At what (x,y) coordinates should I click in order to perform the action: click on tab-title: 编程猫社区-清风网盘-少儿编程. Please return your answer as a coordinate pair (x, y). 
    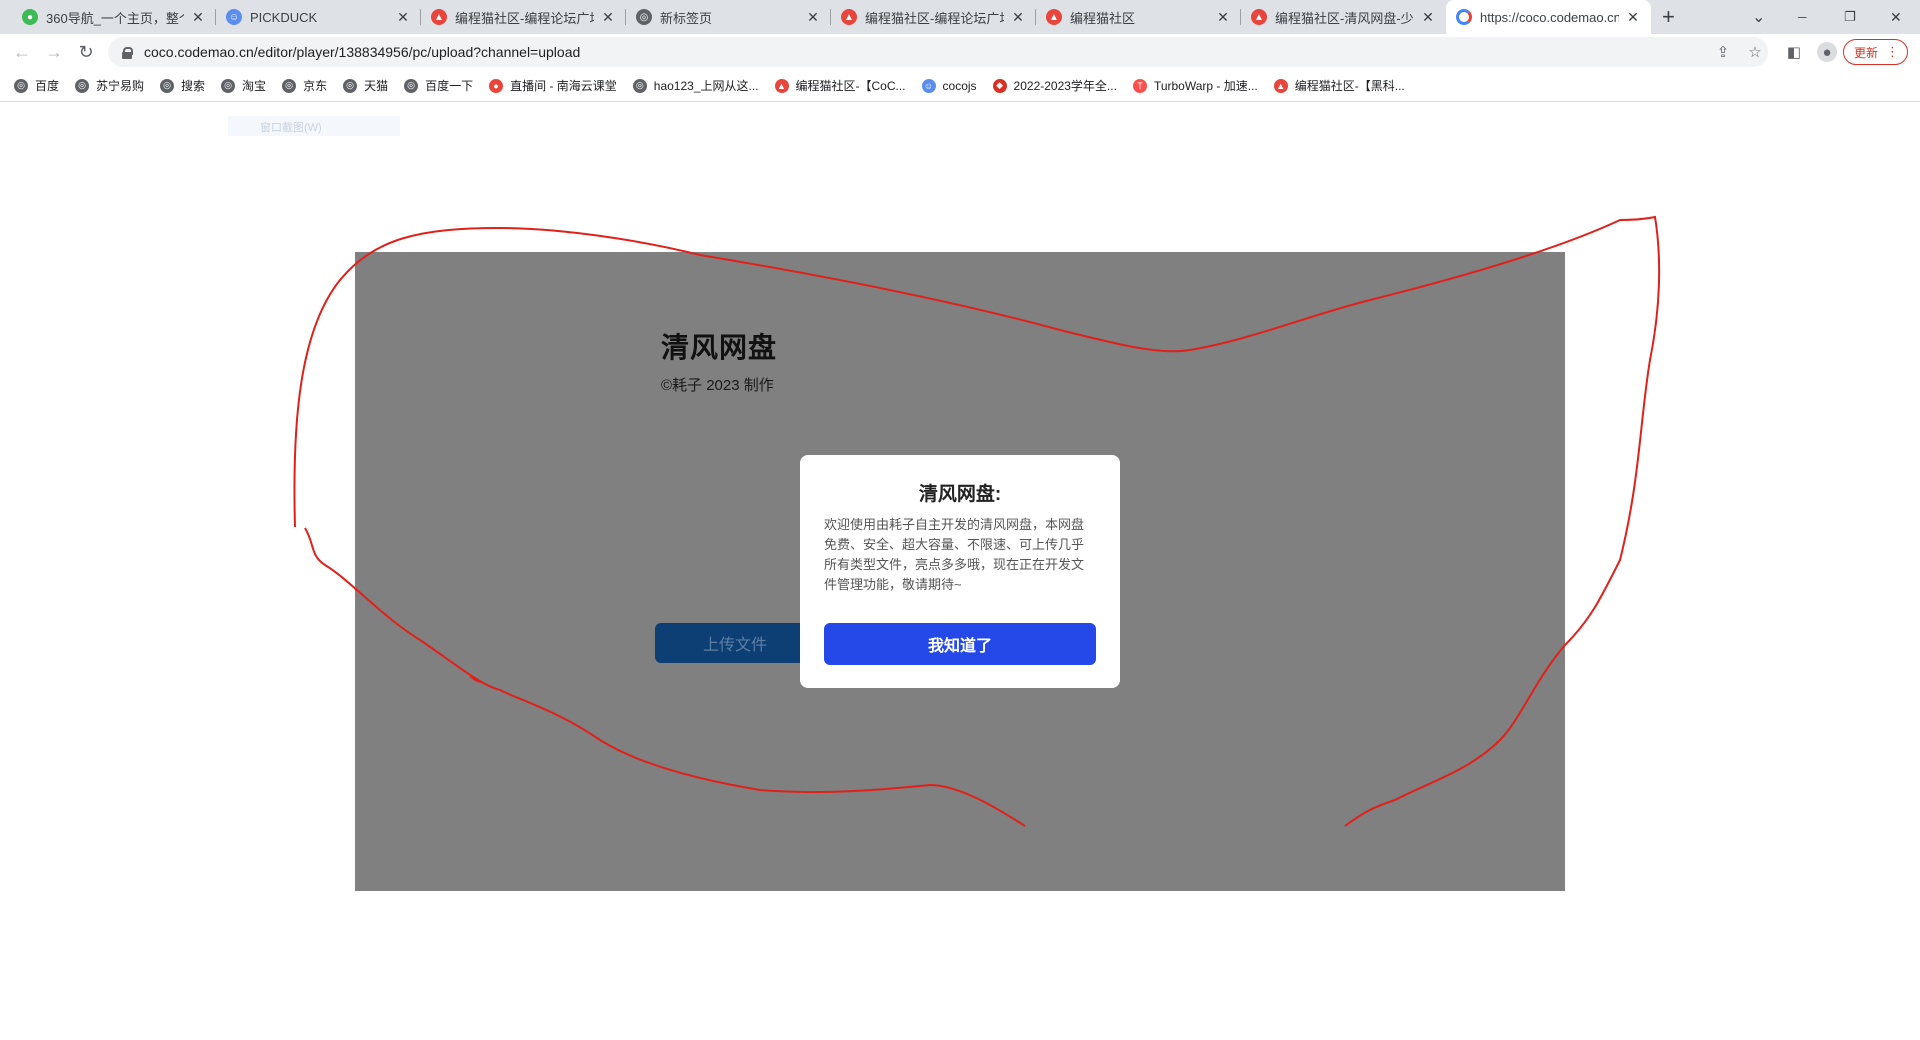
    Looking at the image, I should click on (1344, 18).